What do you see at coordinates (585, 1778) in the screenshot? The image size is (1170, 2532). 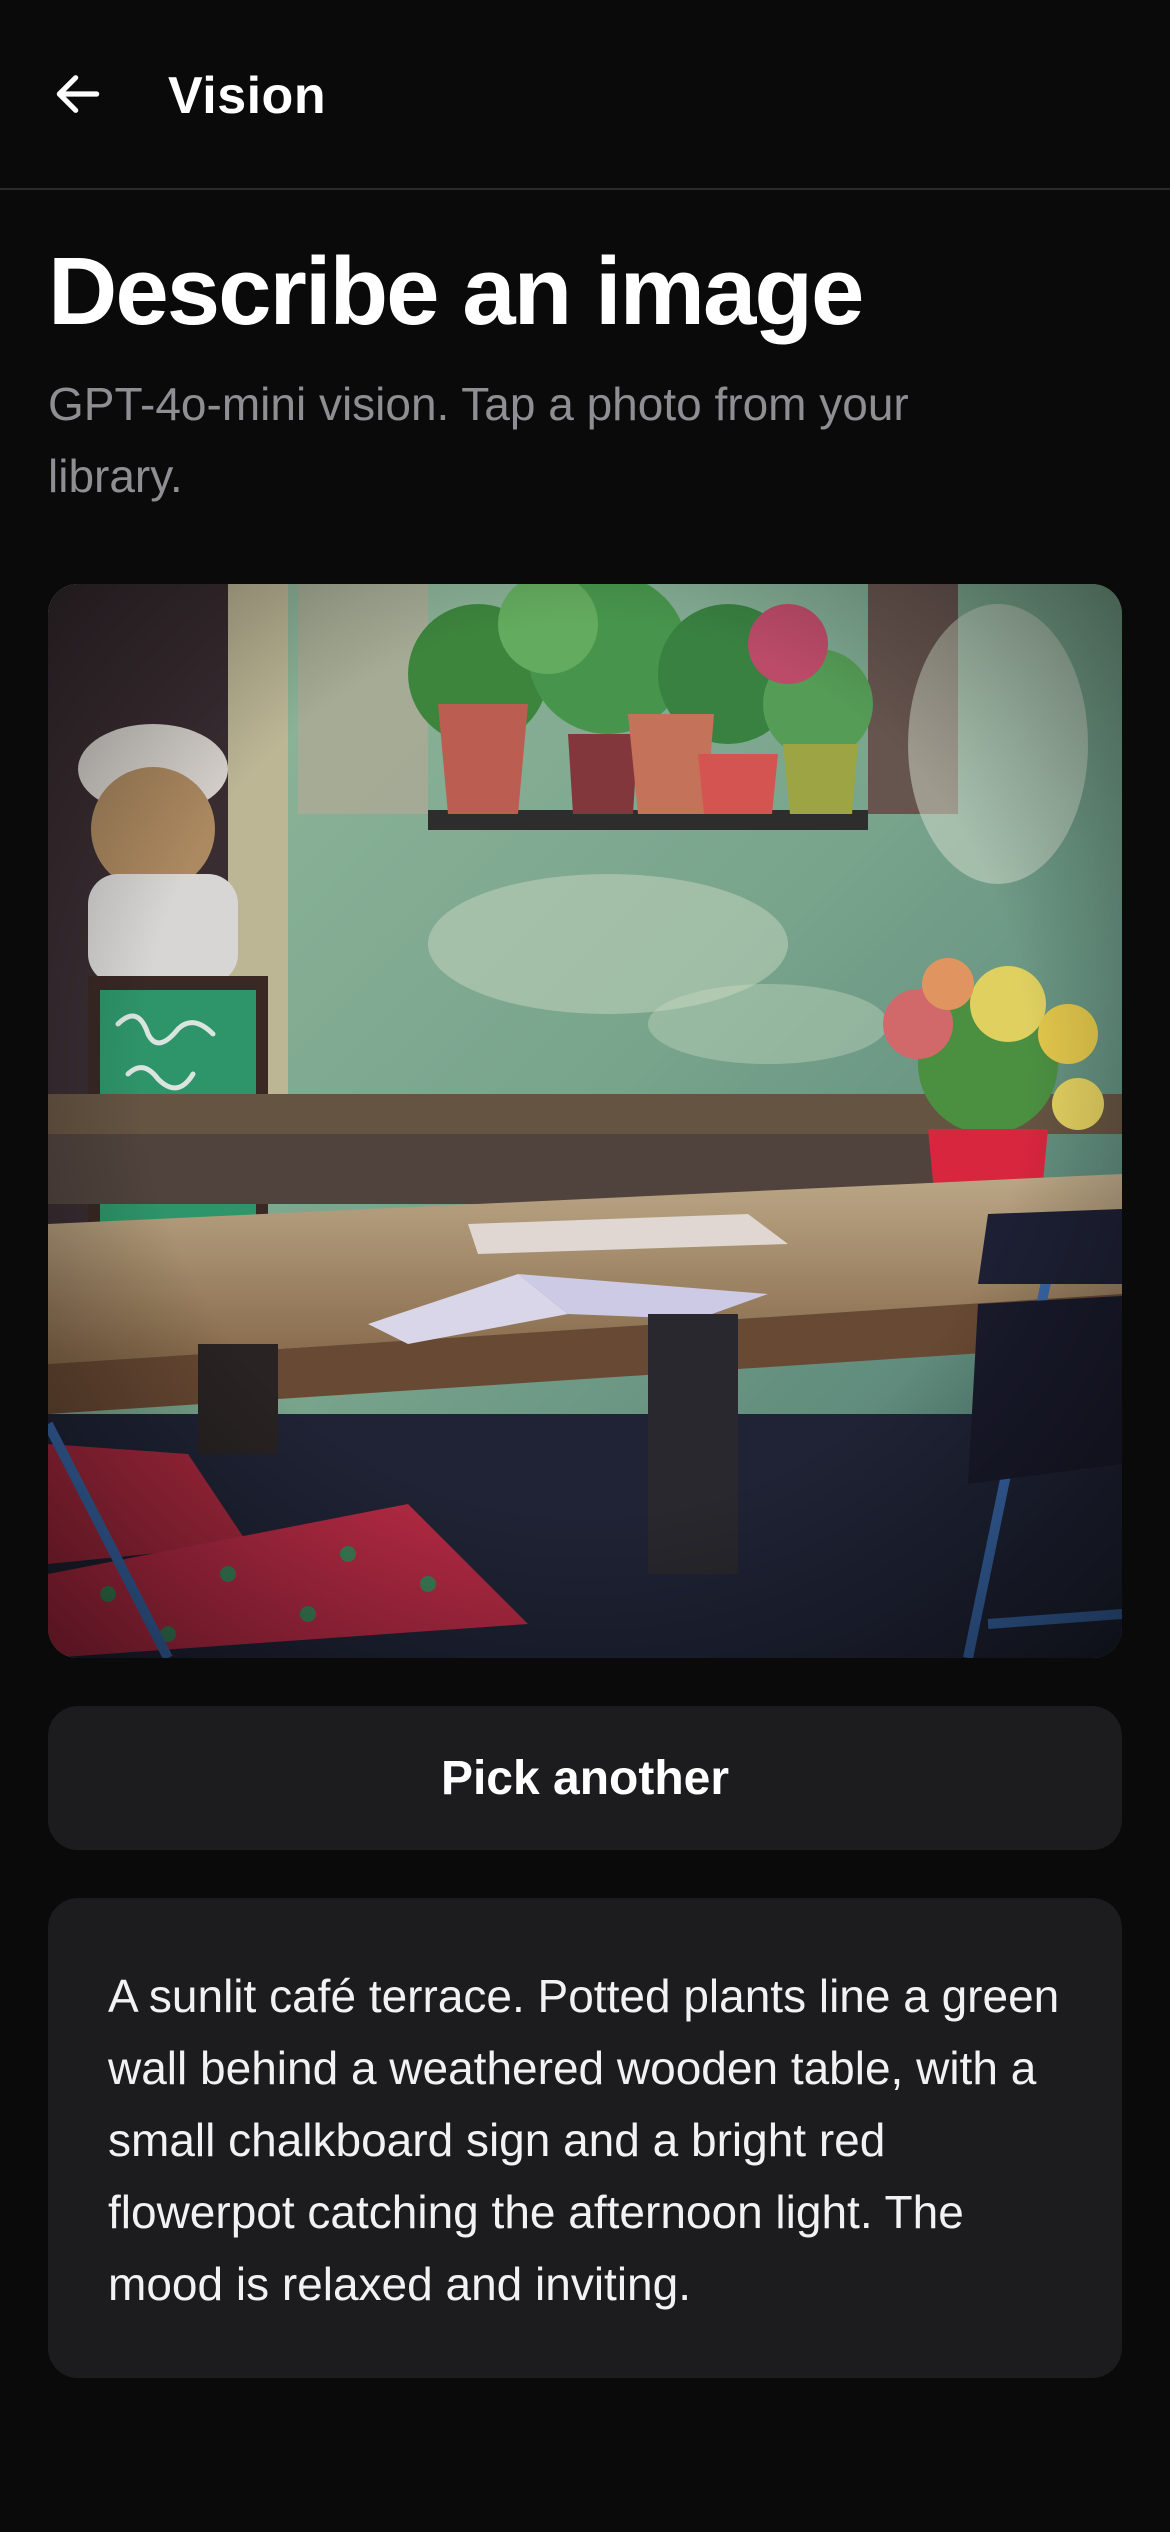 I see `pick-another-button: Pick another` at bounding box center [585, 1778].